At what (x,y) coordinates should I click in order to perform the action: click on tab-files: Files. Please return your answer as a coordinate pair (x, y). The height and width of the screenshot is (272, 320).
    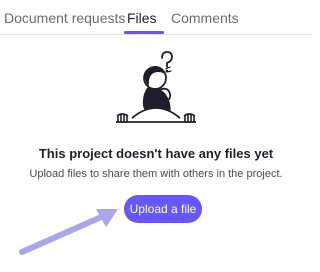
    Looking at the image, I should click on (142, 18).